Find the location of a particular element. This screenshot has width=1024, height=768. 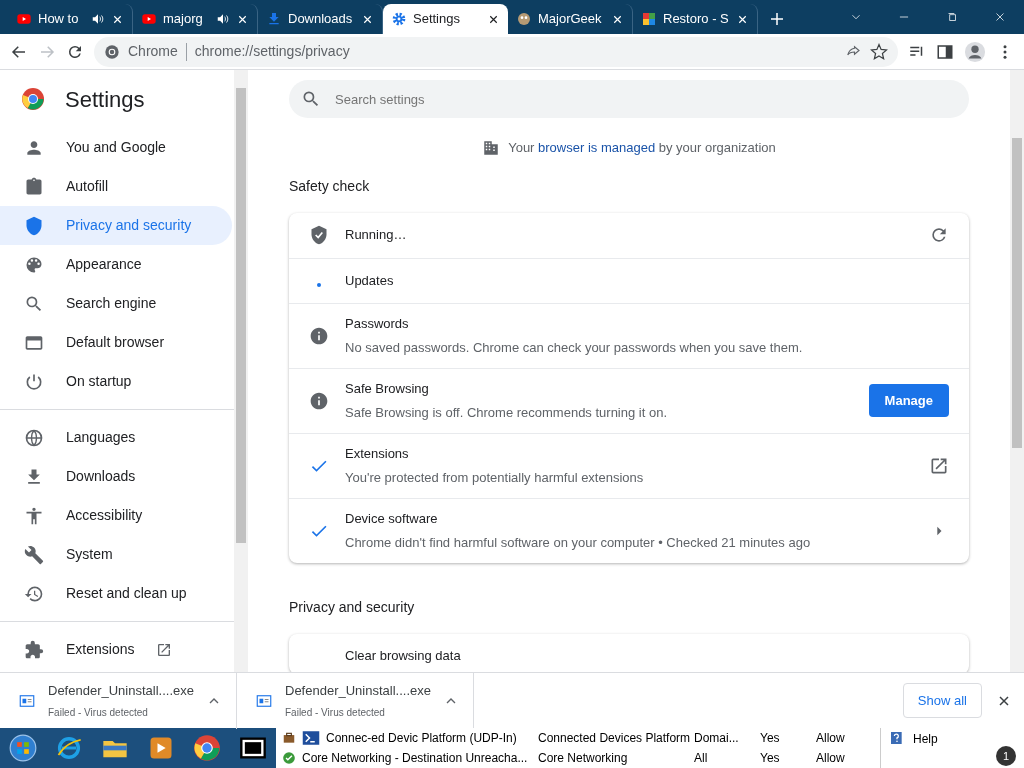

browser-tab: Restoro - S is located at coordinates (695, 19).